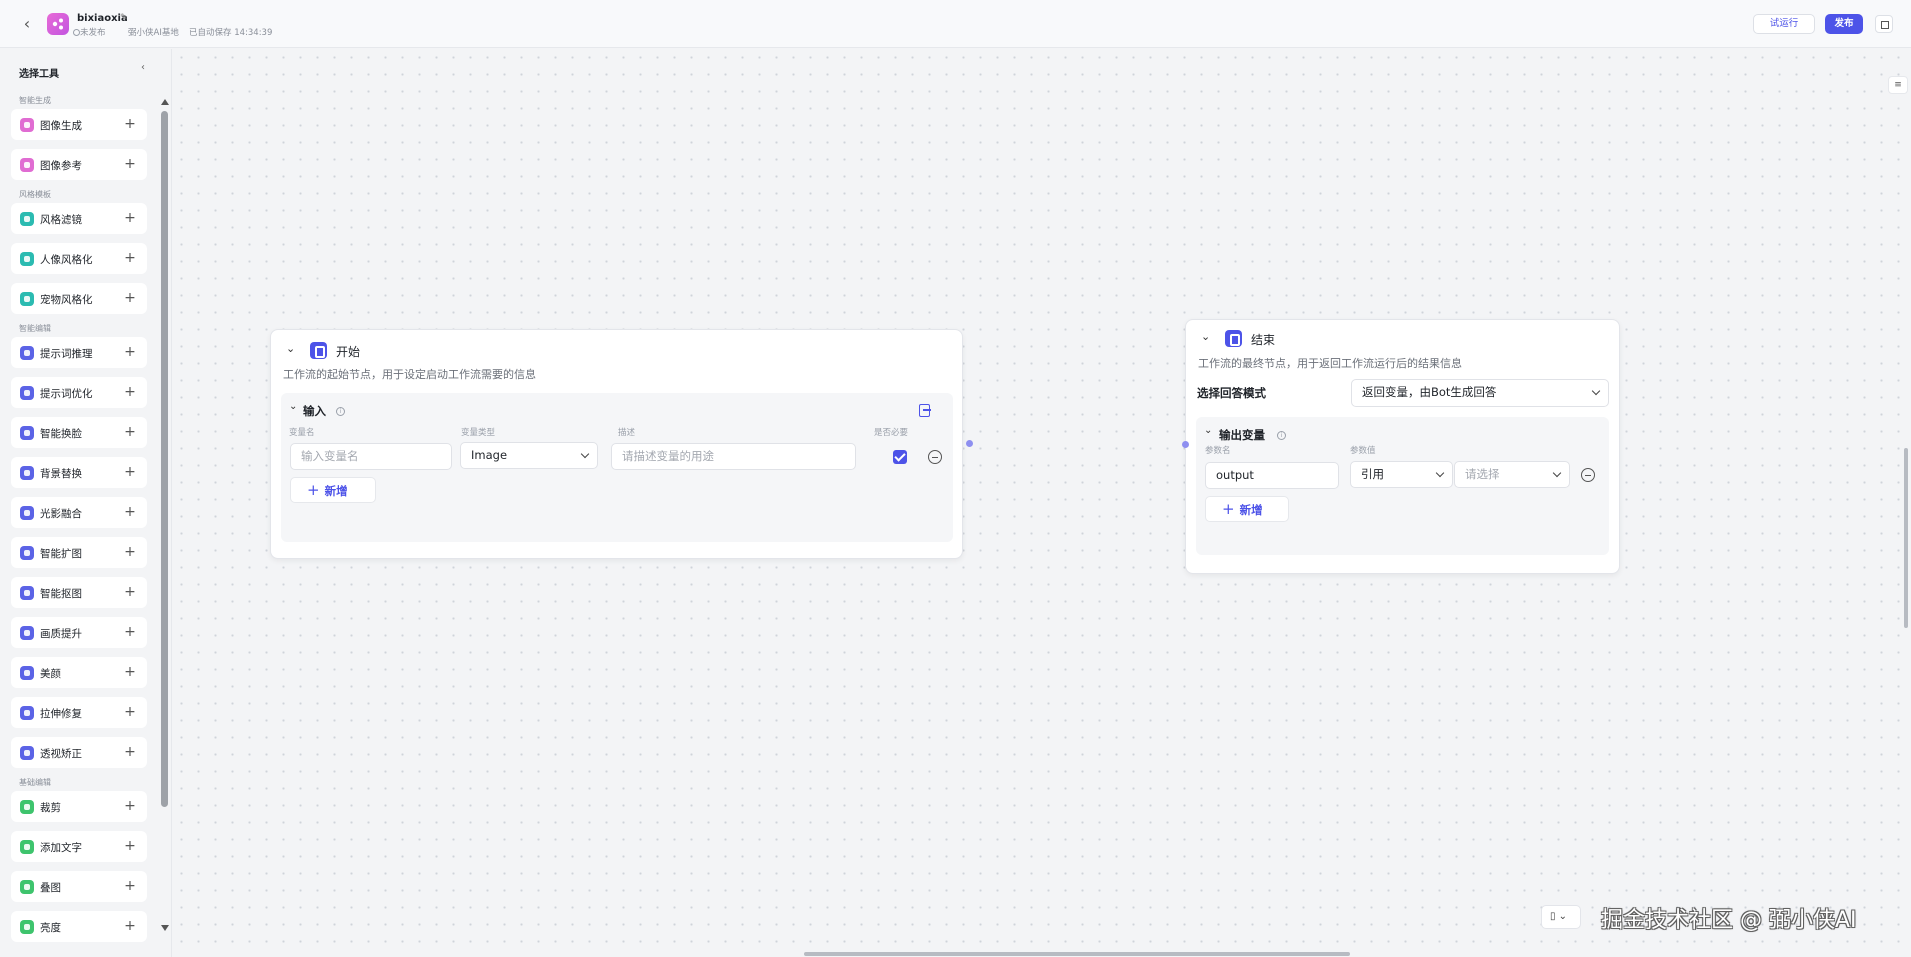 This screenshot has height=957, width=1911. What do you see at coordinates (61, 554) in the screenshot?
I see `tool-label: 智能扩图` at bounding box center [61, 554].